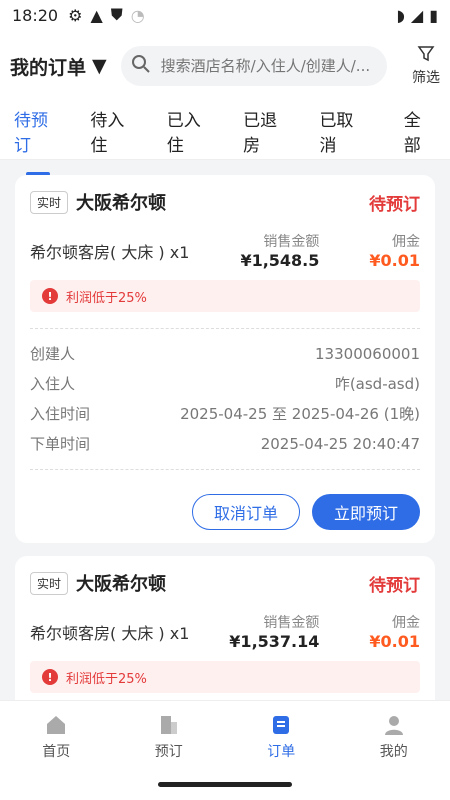  Describe the element at coordinates (280, 260) in the screenshot. I see `sale-amount: ¥1,548.5` at that location.